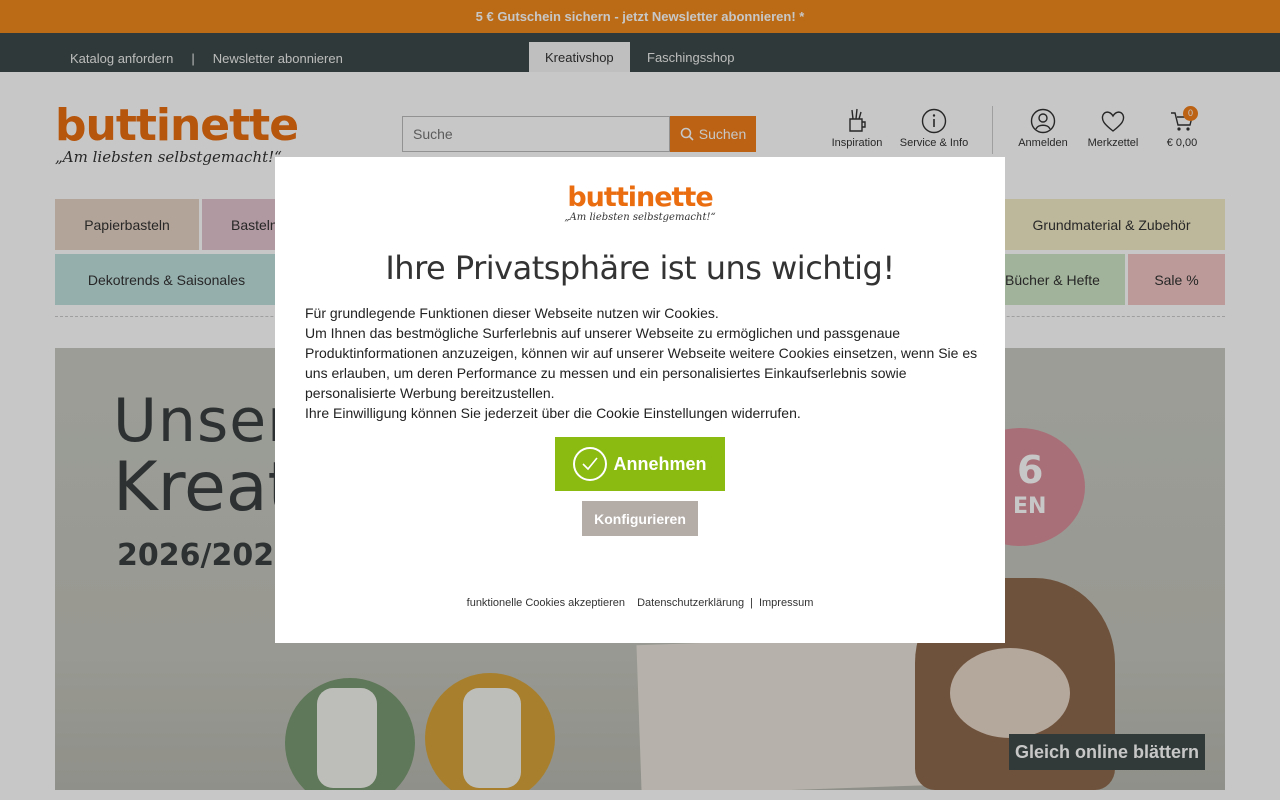  I want to click on modal-logo: buttinette „Am liebsten selbstgemacht!“, so click(640, 202).